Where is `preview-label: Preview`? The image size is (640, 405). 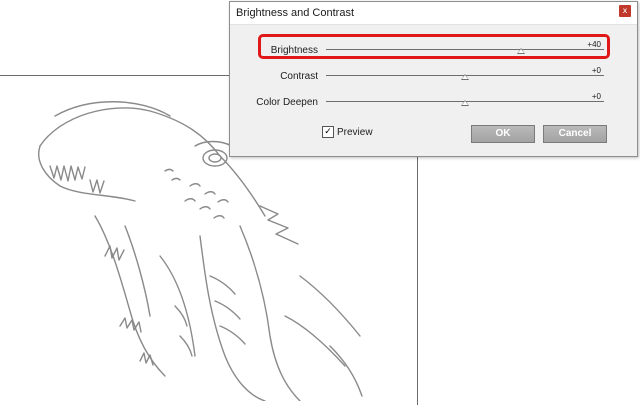
preview-label: Preview is located at coordinates (355, 132).